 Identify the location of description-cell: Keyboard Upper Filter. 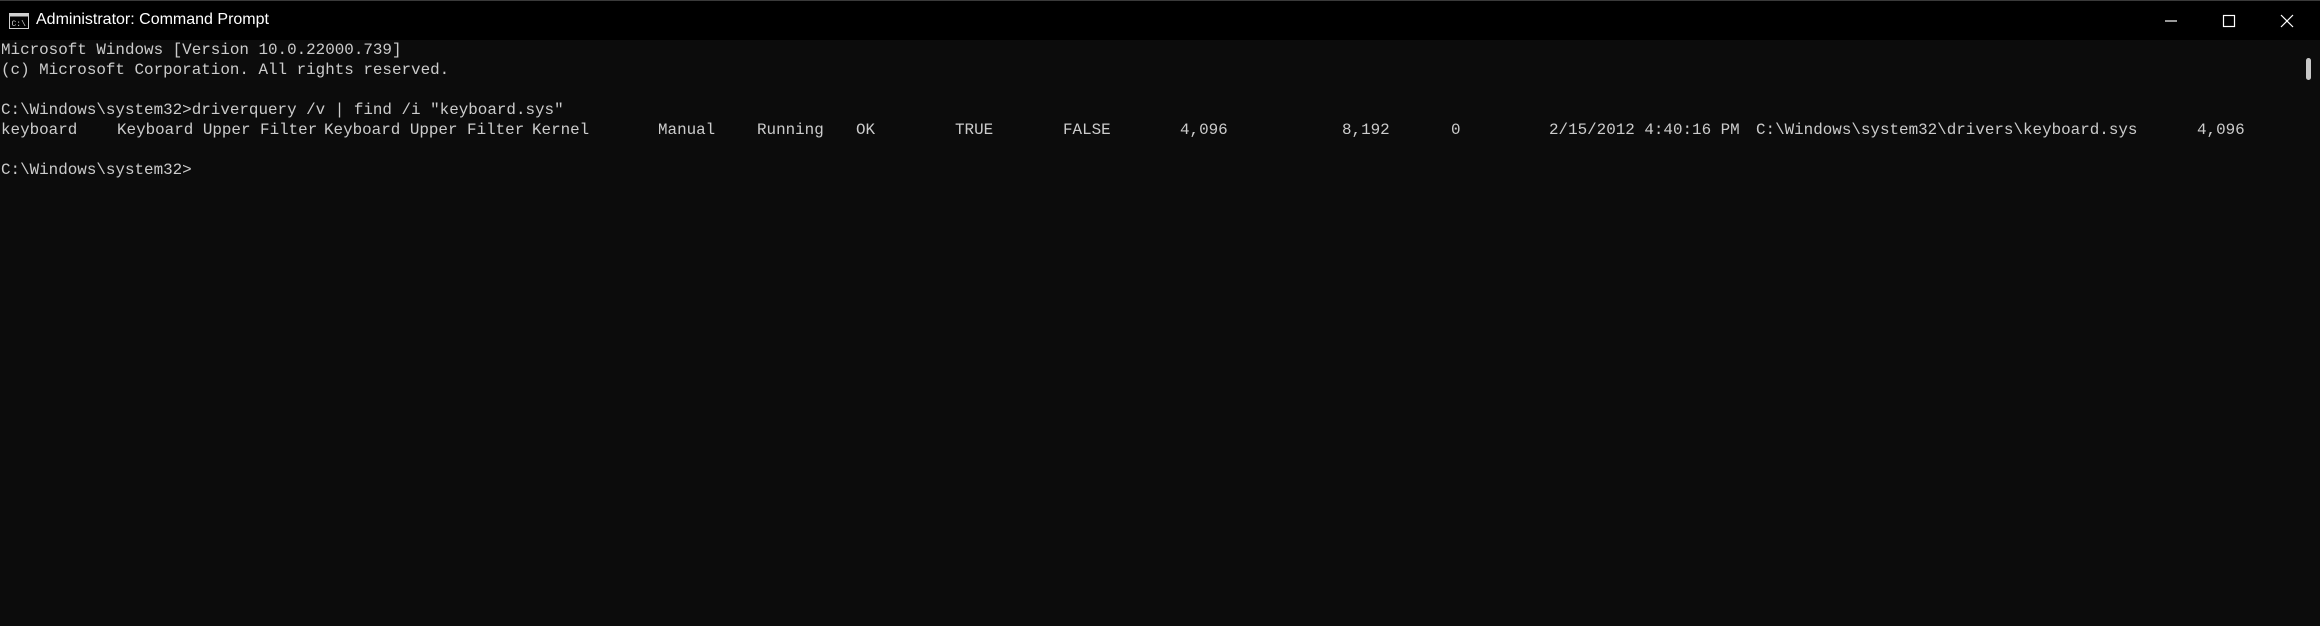
(424, 130).